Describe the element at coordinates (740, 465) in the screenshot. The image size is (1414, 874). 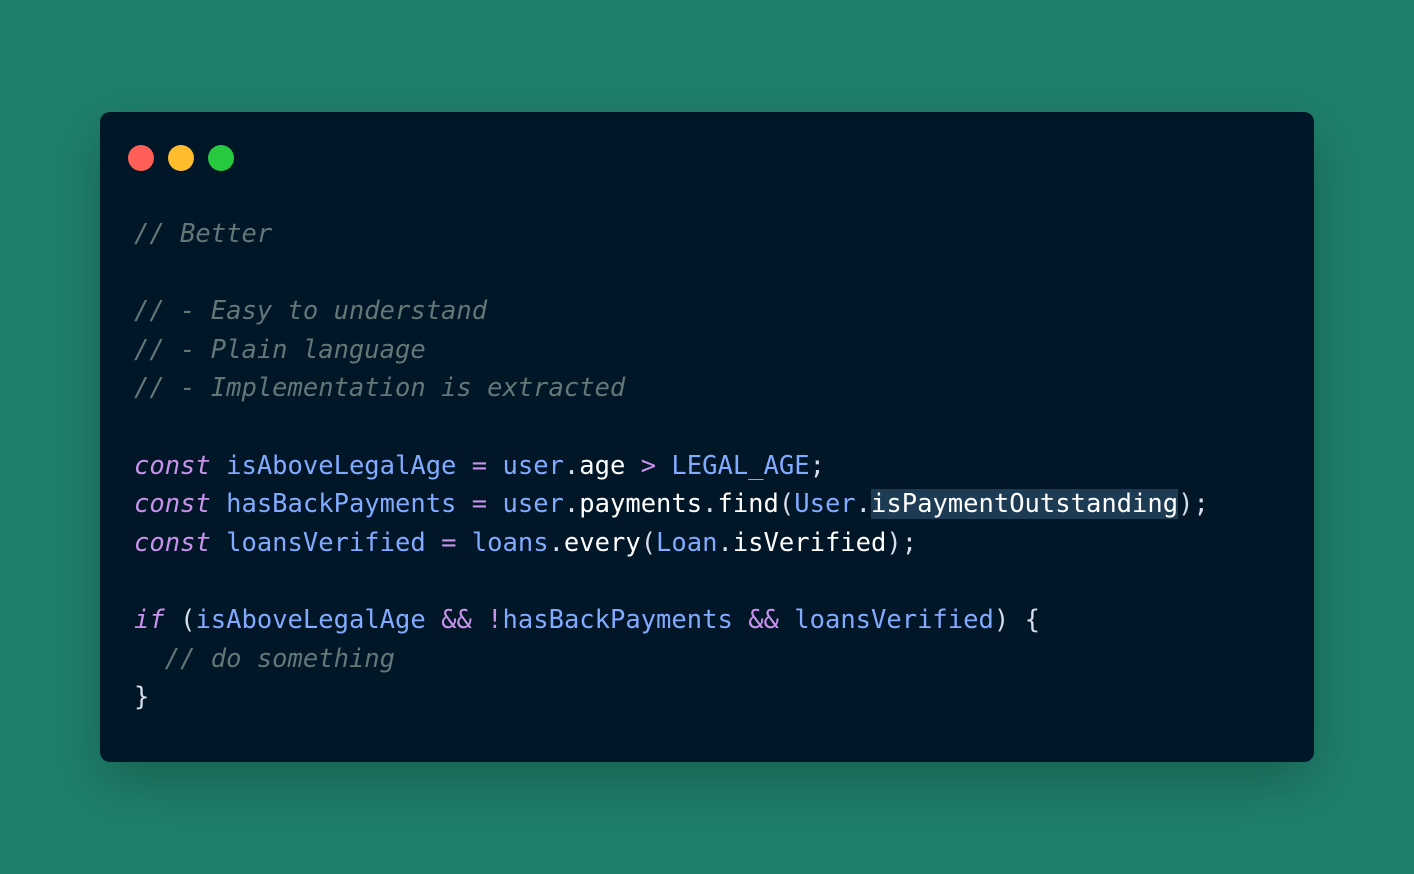
I see `constant-name: LEGAL_AGE` at that location.